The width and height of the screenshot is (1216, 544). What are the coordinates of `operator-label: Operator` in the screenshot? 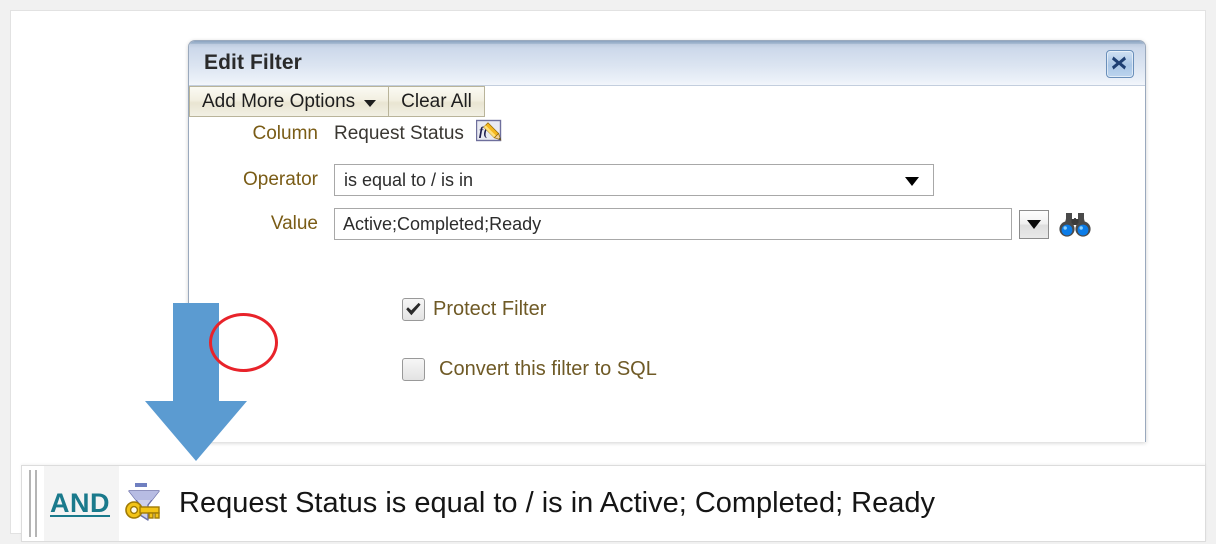 It's located at (280, 179).